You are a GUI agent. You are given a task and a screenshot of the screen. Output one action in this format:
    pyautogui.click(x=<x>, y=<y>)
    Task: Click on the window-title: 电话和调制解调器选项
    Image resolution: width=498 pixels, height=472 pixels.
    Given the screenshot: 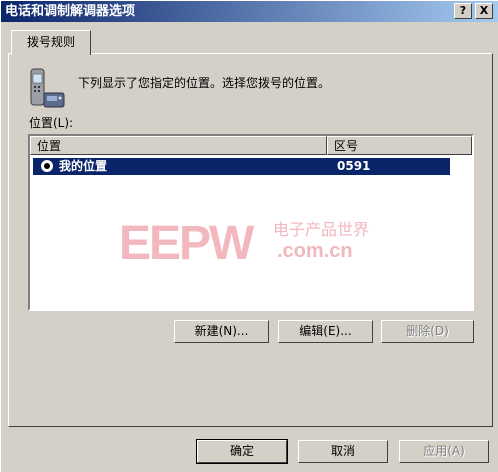 What is the action you would take?
    pyautogui.click(x=70, y=11)
    